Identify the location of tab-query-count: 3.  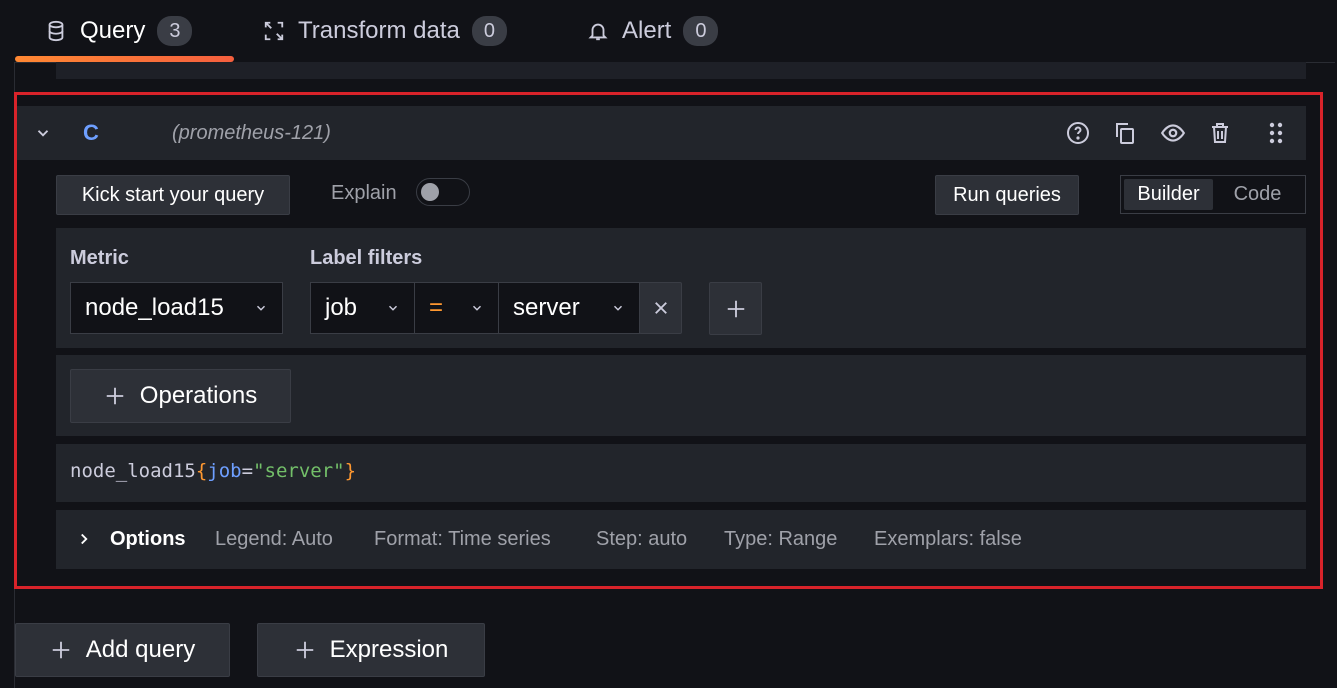
(175, 31).